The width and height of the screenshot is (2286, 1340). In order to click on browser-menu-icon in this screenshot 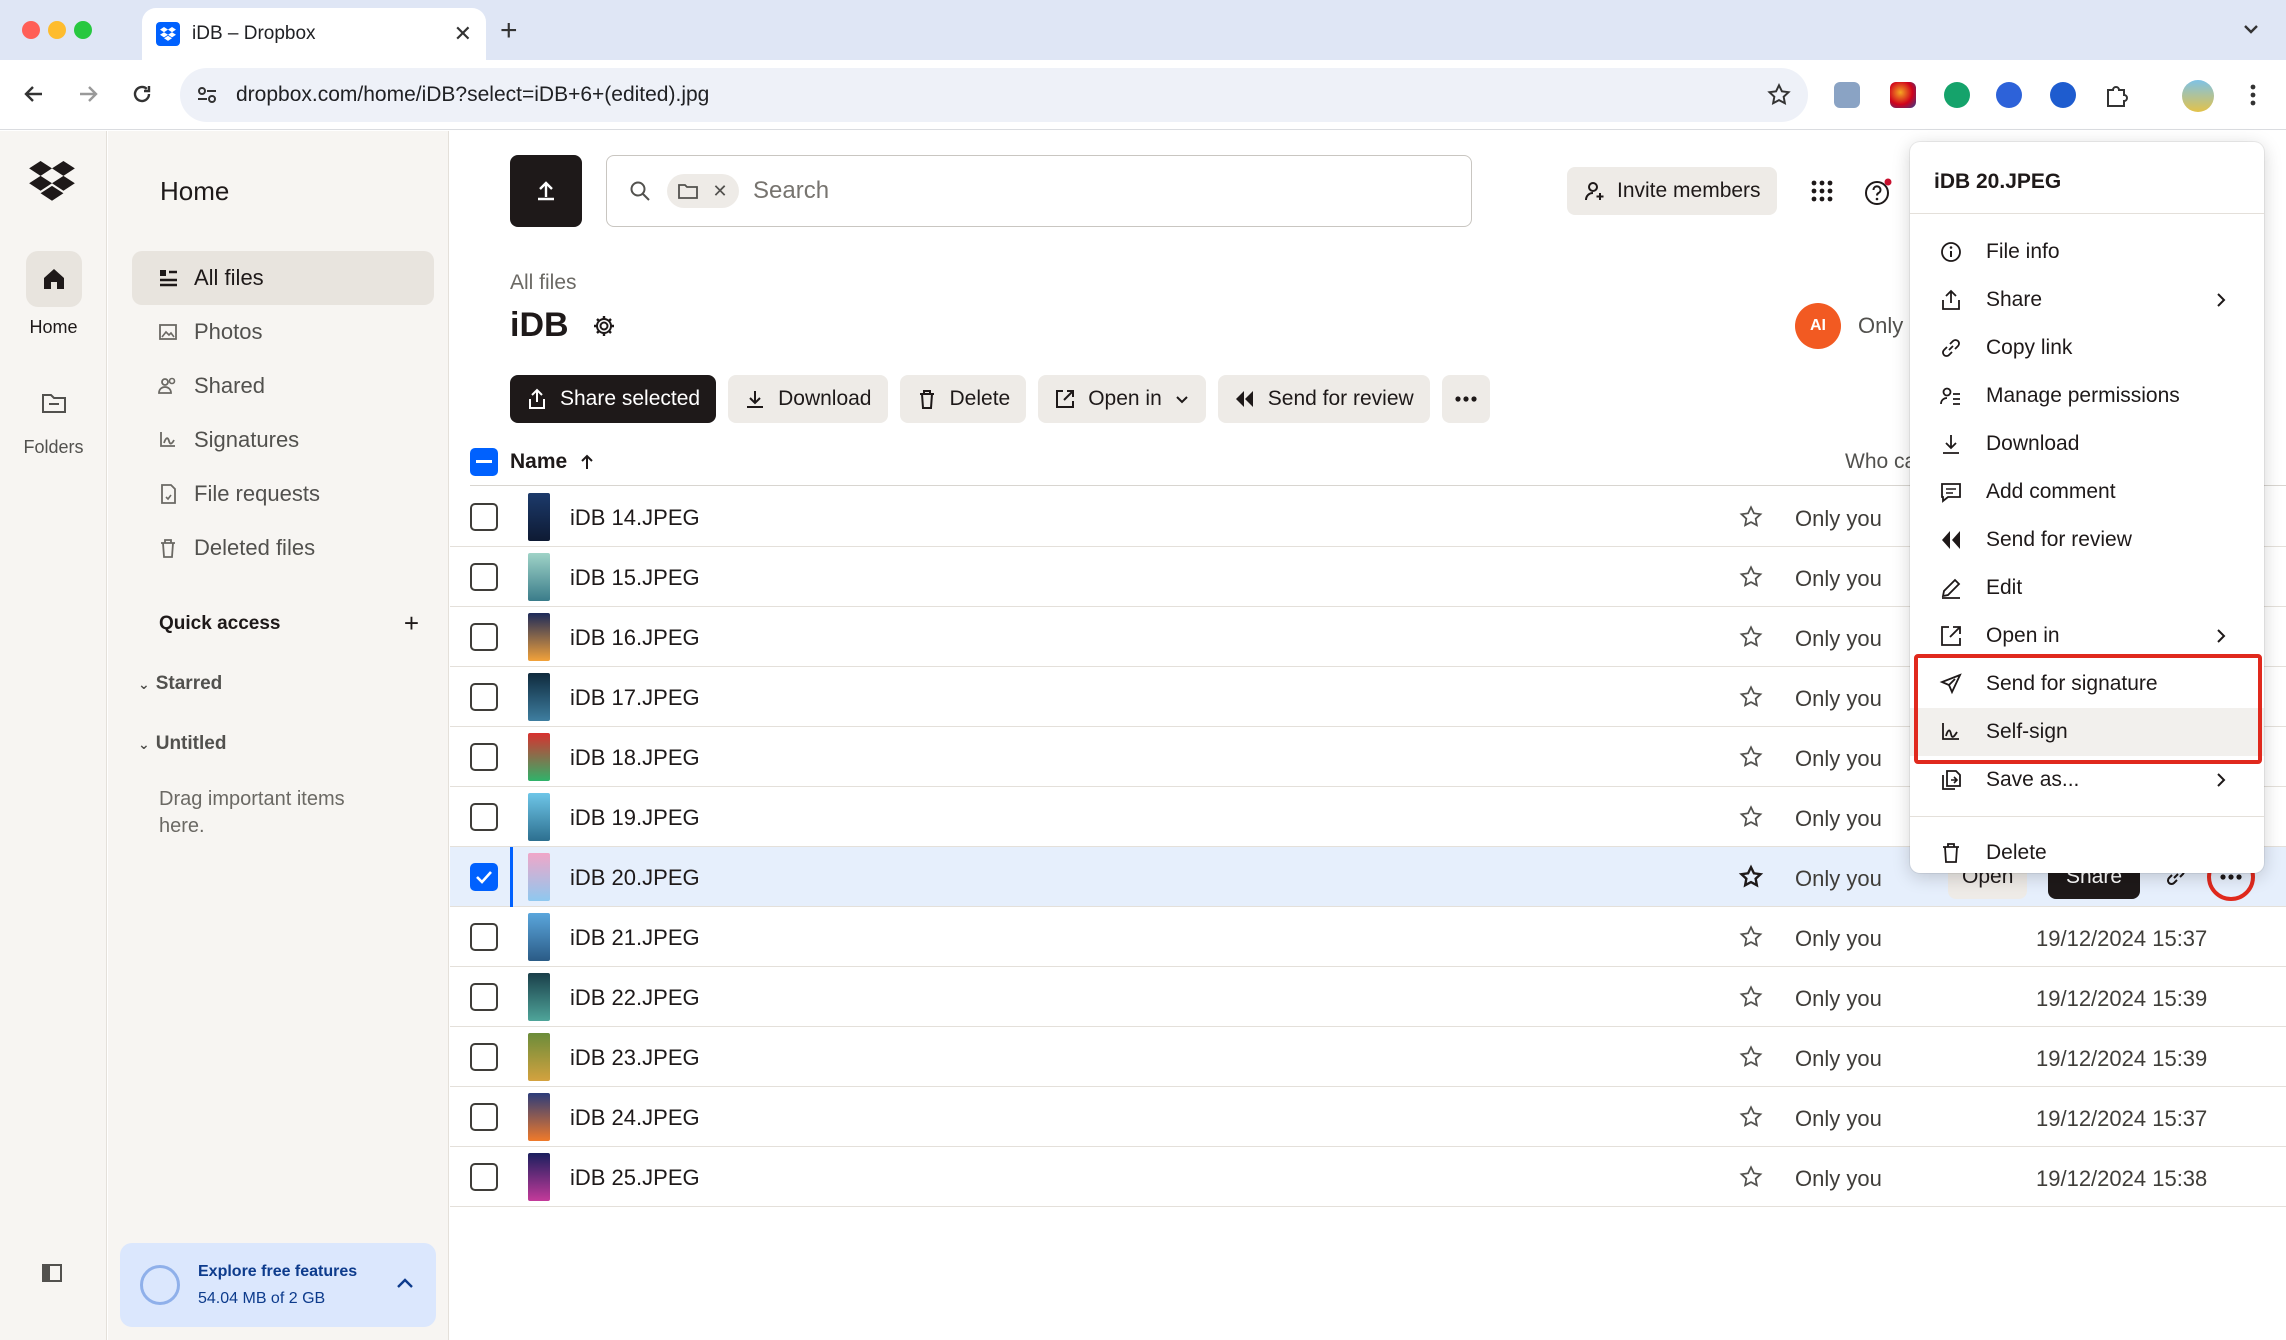, I will do `click(2253, 95)`.